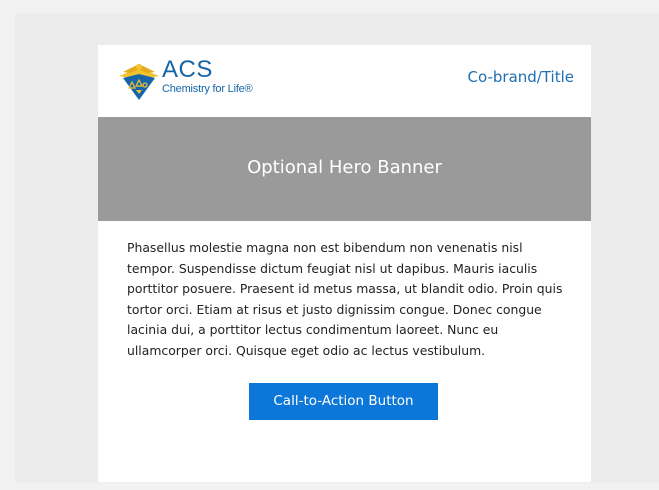 The image size is (659, 490). I want to click on hero-title: Optional Hero Banner, so click(344, 167).